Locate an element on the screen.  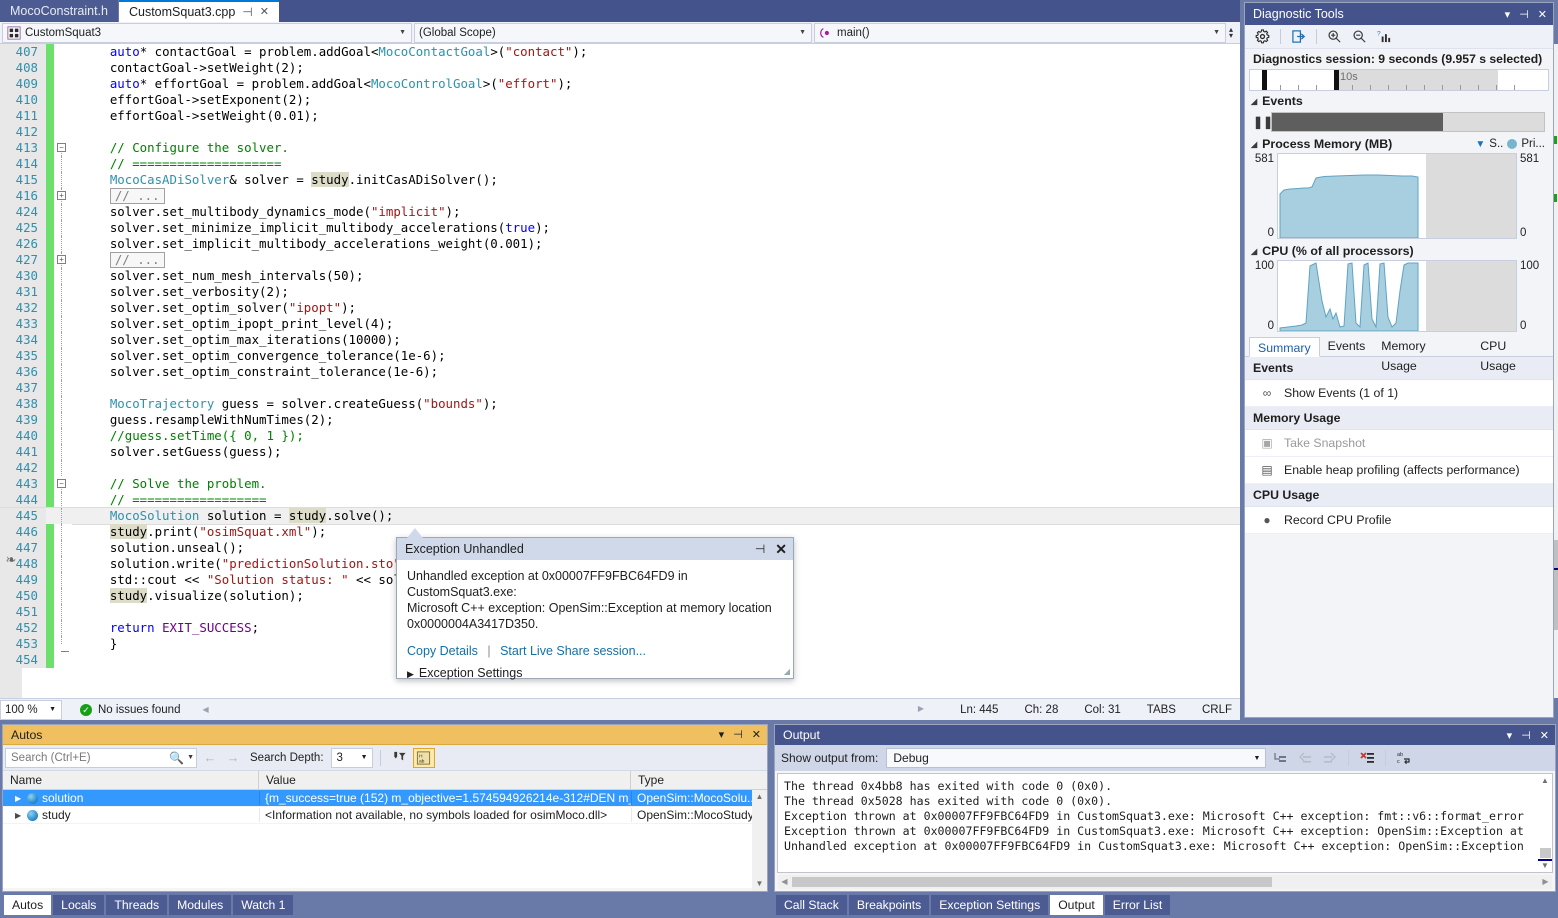
cpu-usage-chart is located at coordinates (1397, 296).